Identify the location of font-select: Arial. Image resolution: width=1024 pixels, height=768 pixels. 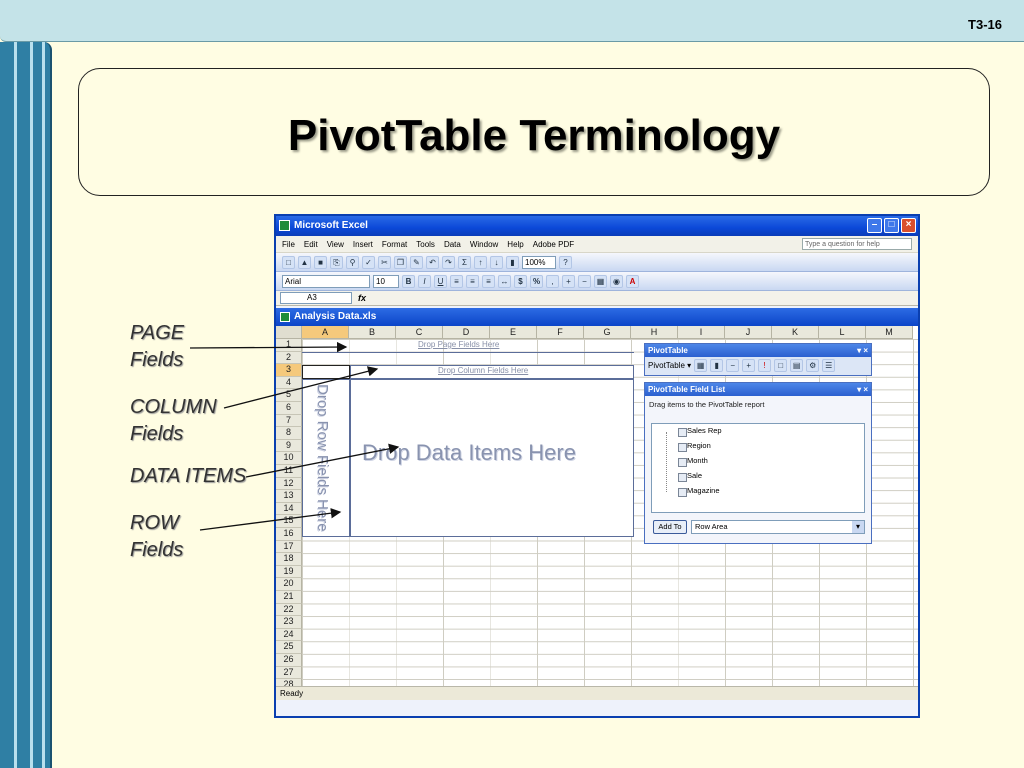
(326, 281).